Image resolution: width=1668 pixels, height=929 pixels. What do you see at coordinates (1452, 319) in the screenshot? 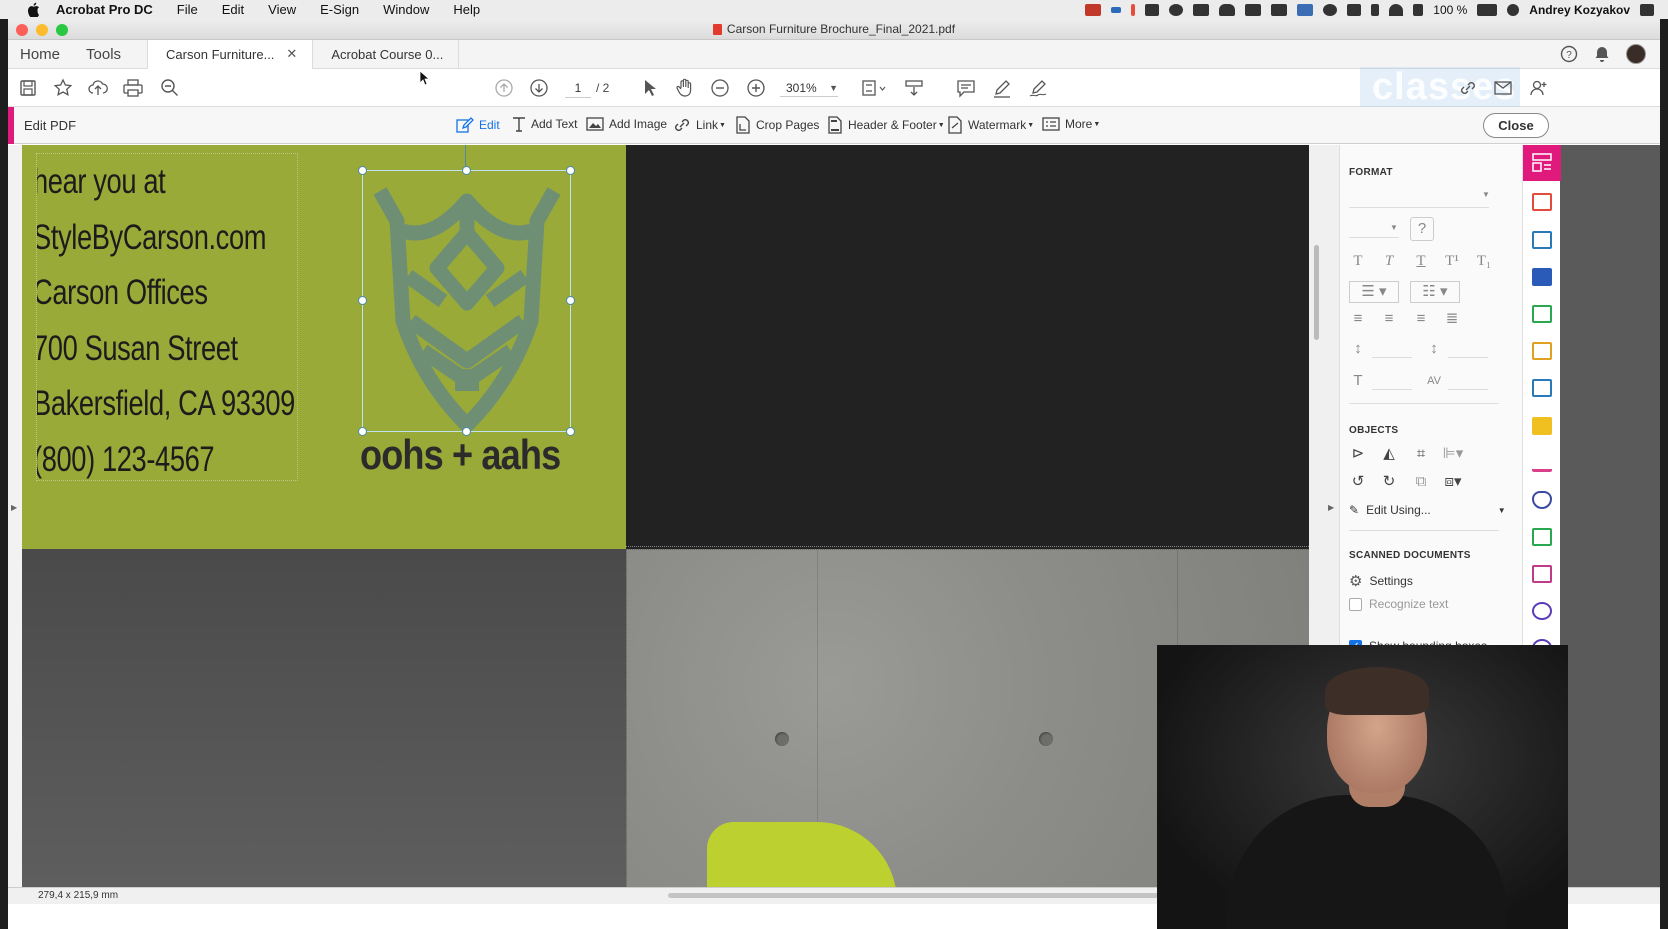
I see `justify-icon: ≣` at bounding box center [1452, 319].